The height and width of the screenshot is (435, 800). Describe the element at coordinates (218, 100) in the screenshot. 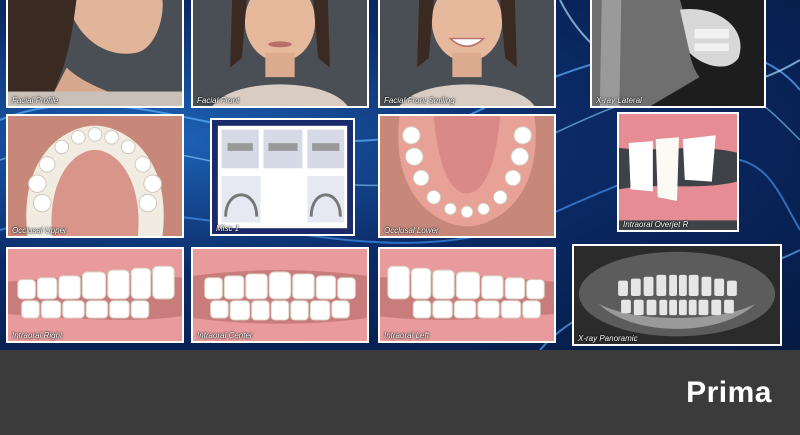

I see `caption-facial-front: Facial Front` at that location.